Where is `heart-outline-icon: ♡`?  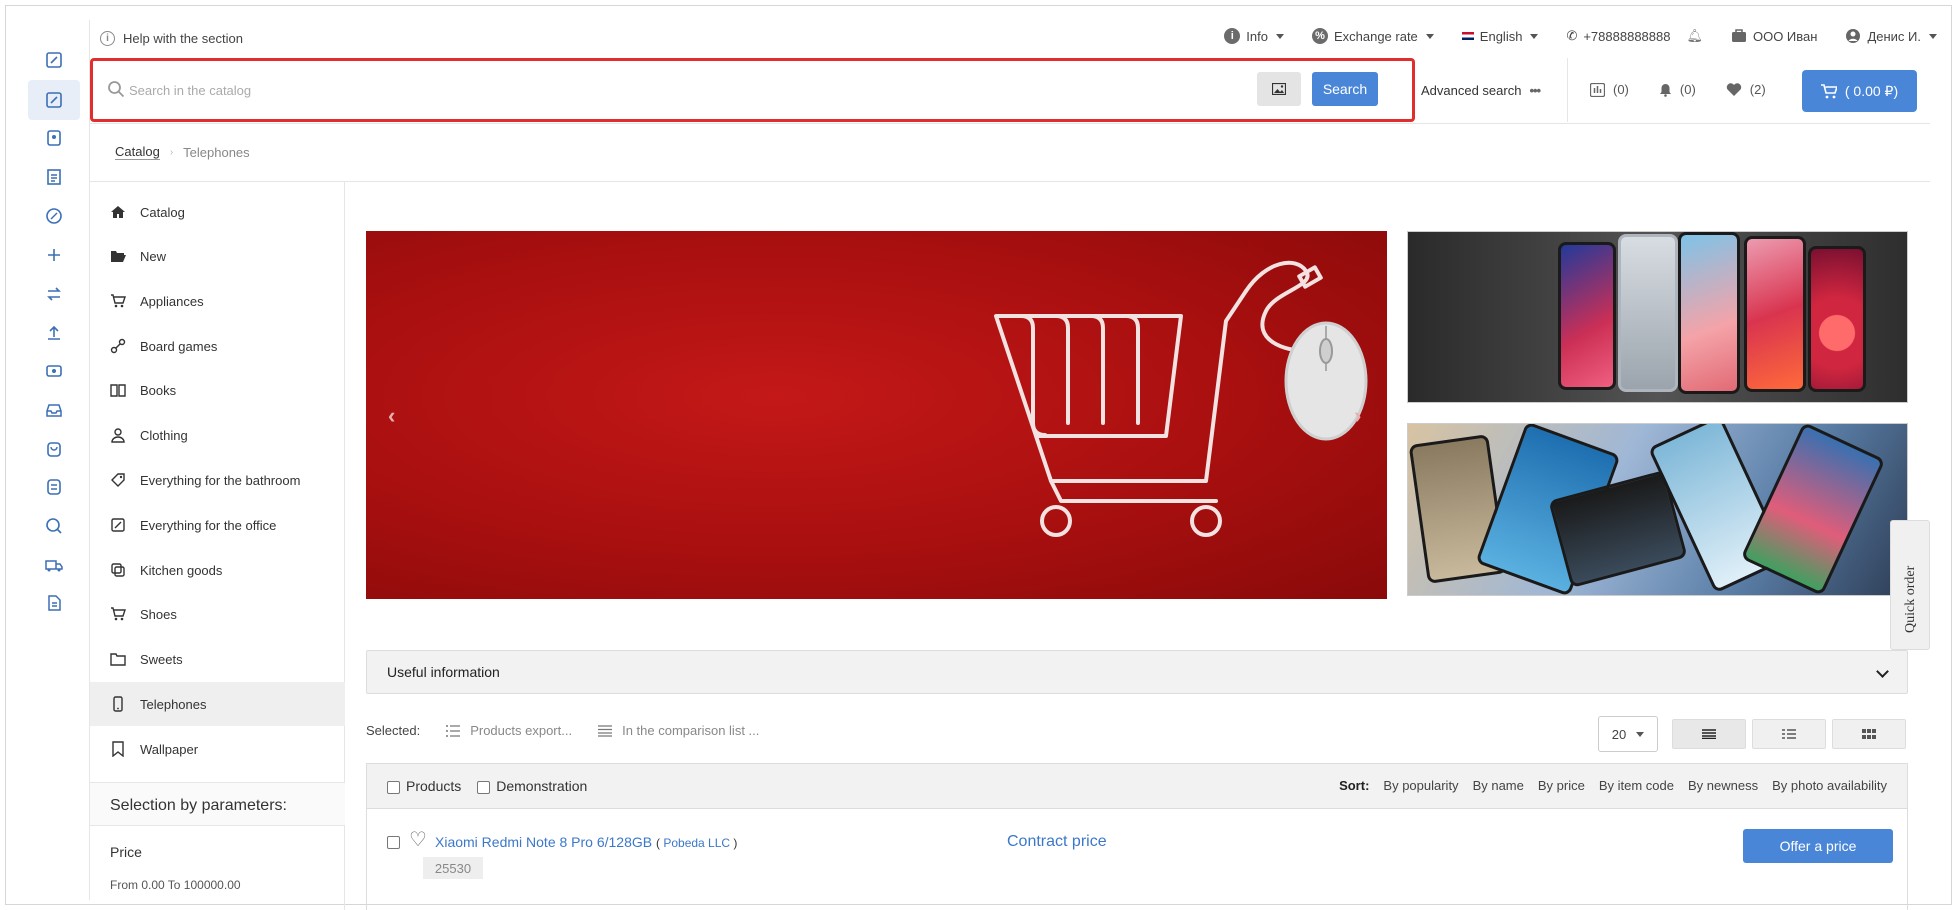 heart-outline-icon: ♡ is located at coordinates (418, 839).